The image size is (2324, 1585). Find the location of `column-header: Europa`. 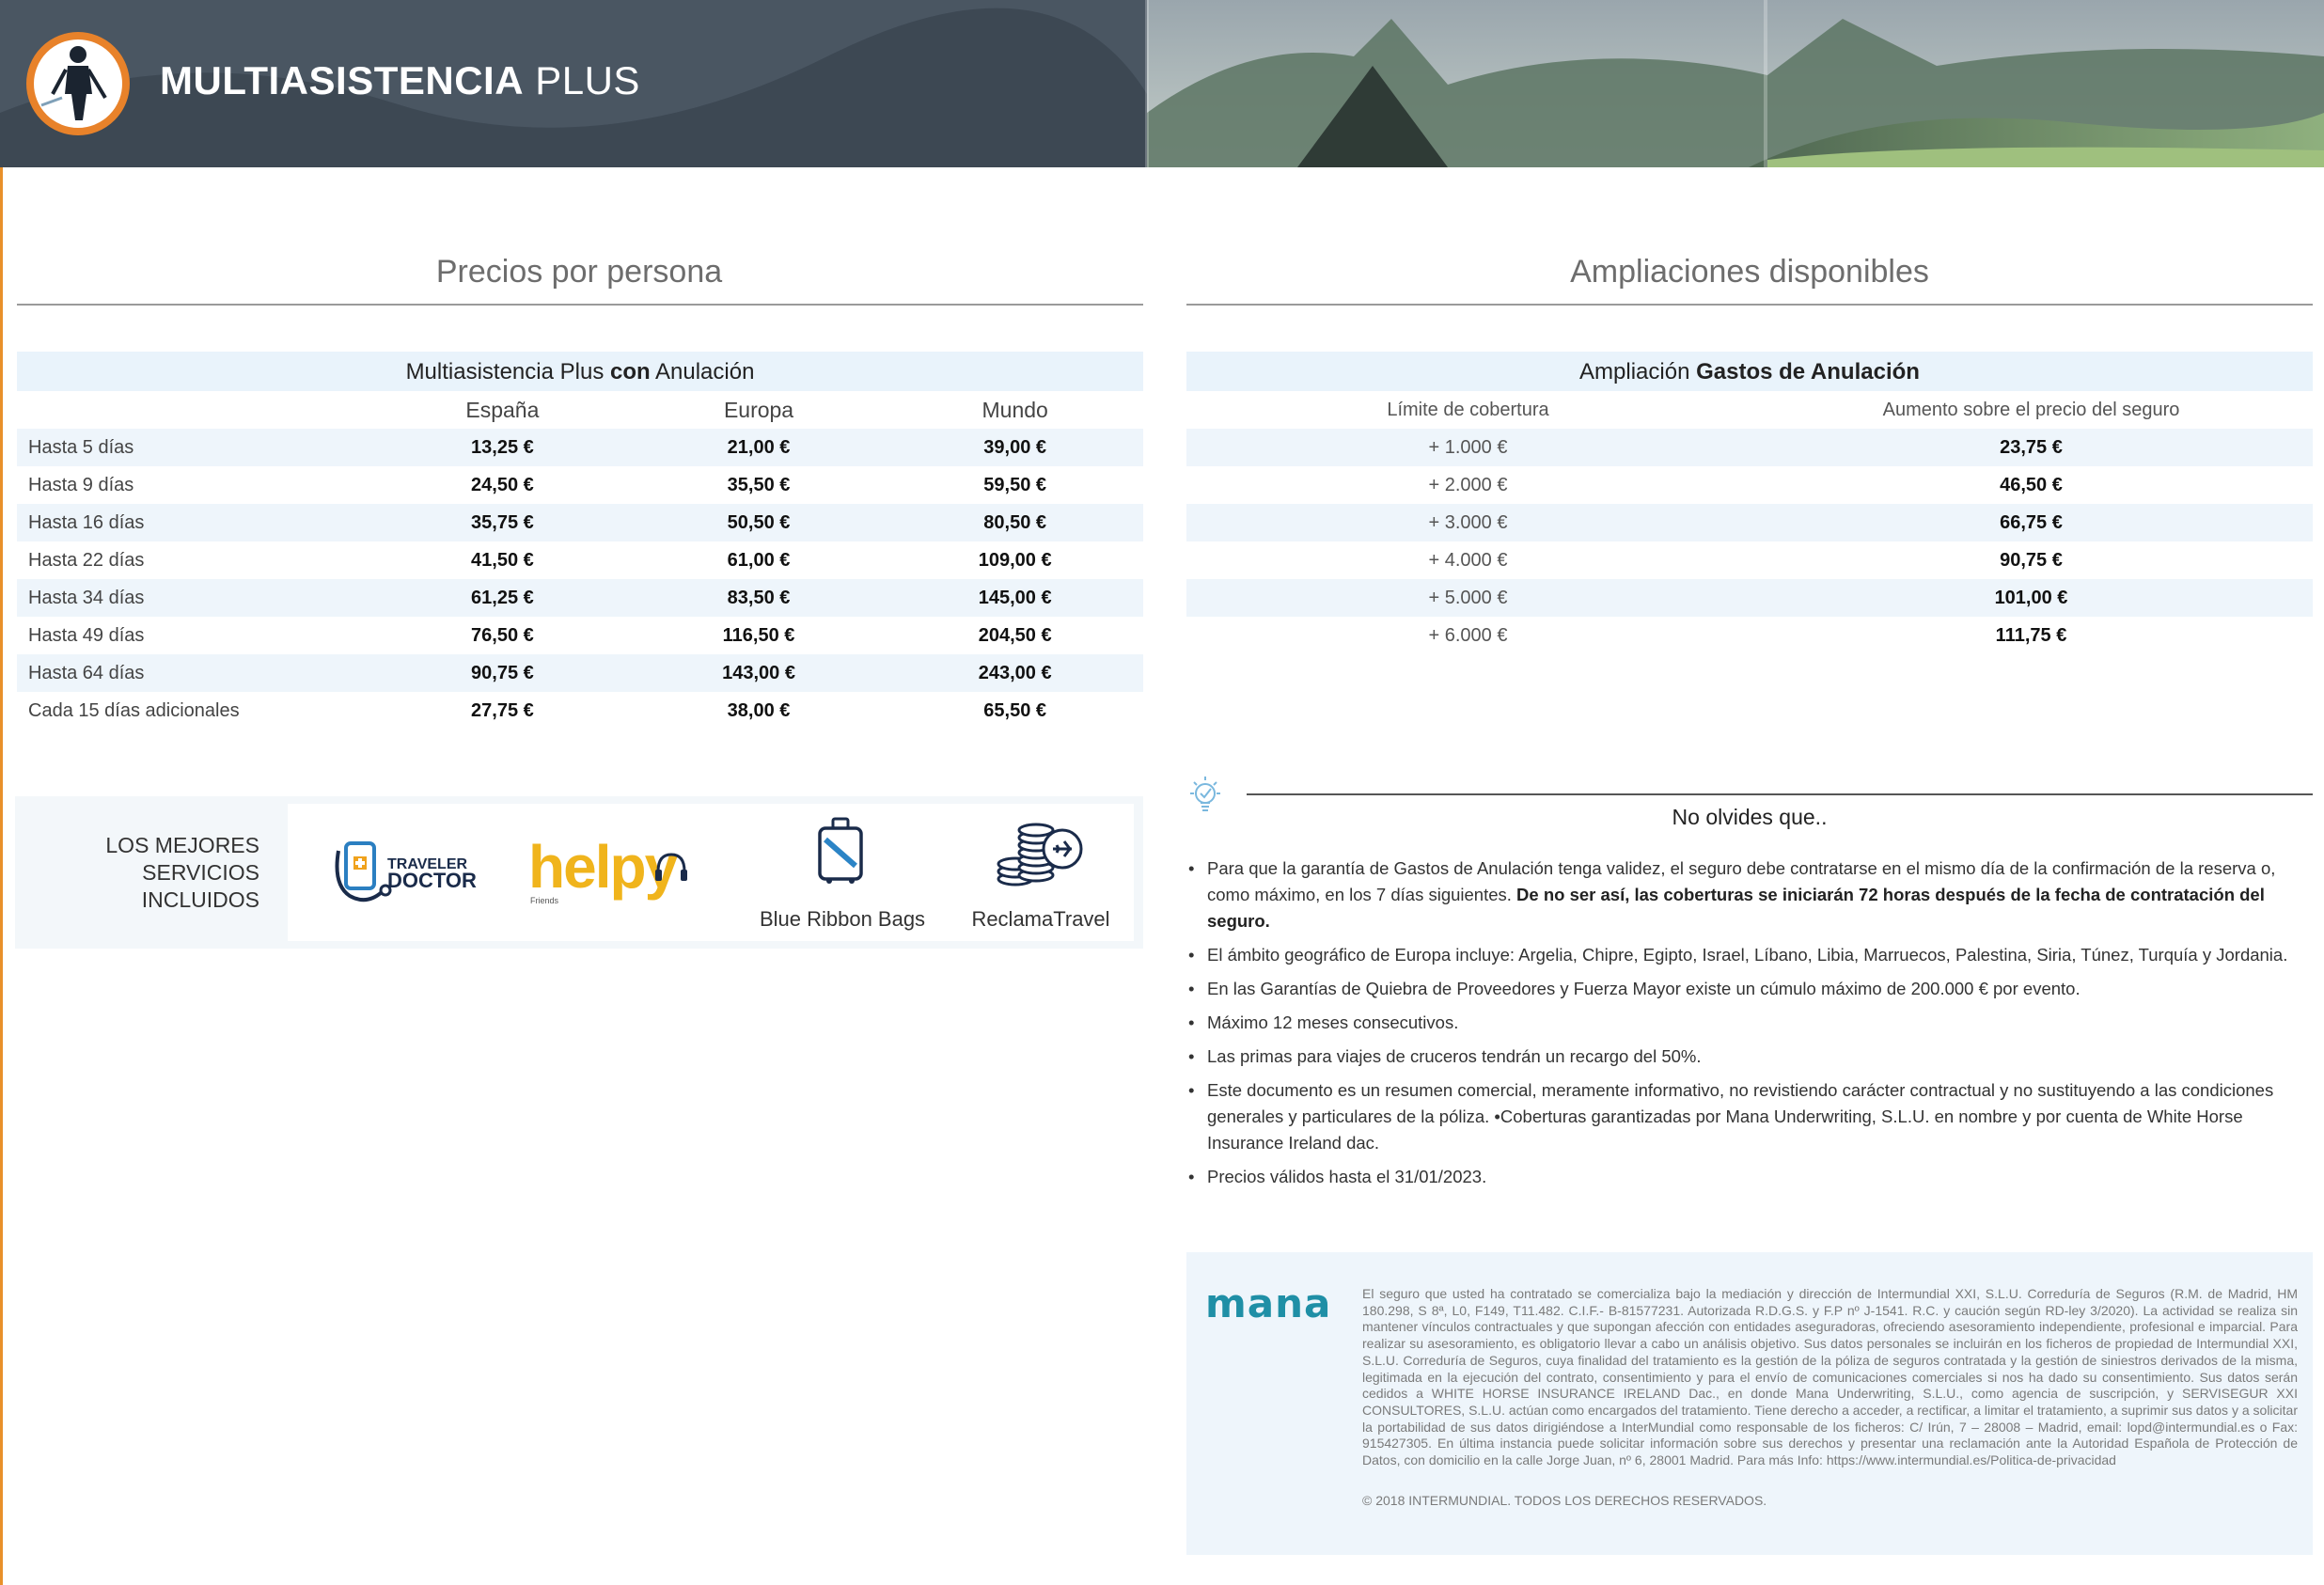

column-header: Europa is located at coordinates (758, 410).